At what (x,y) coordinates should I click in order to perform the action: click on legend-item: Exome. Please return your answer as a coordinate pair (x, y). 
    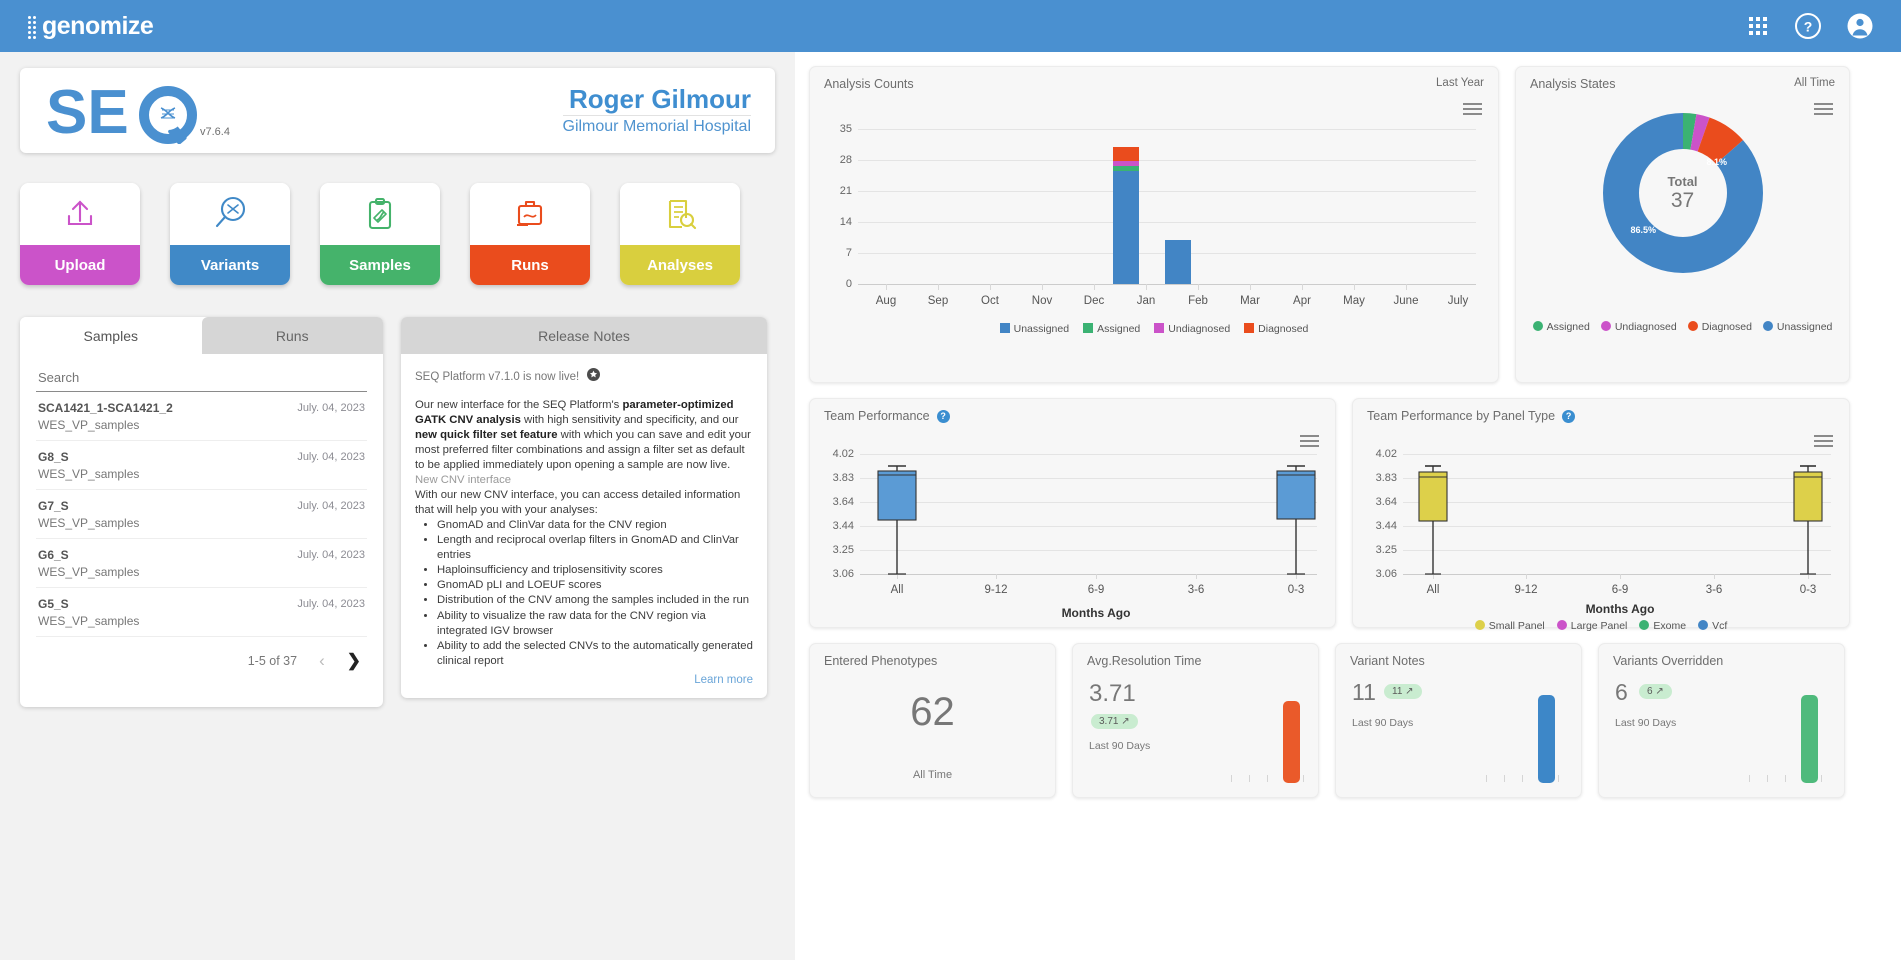
    Looking at the image, I should click on (1662, 626).